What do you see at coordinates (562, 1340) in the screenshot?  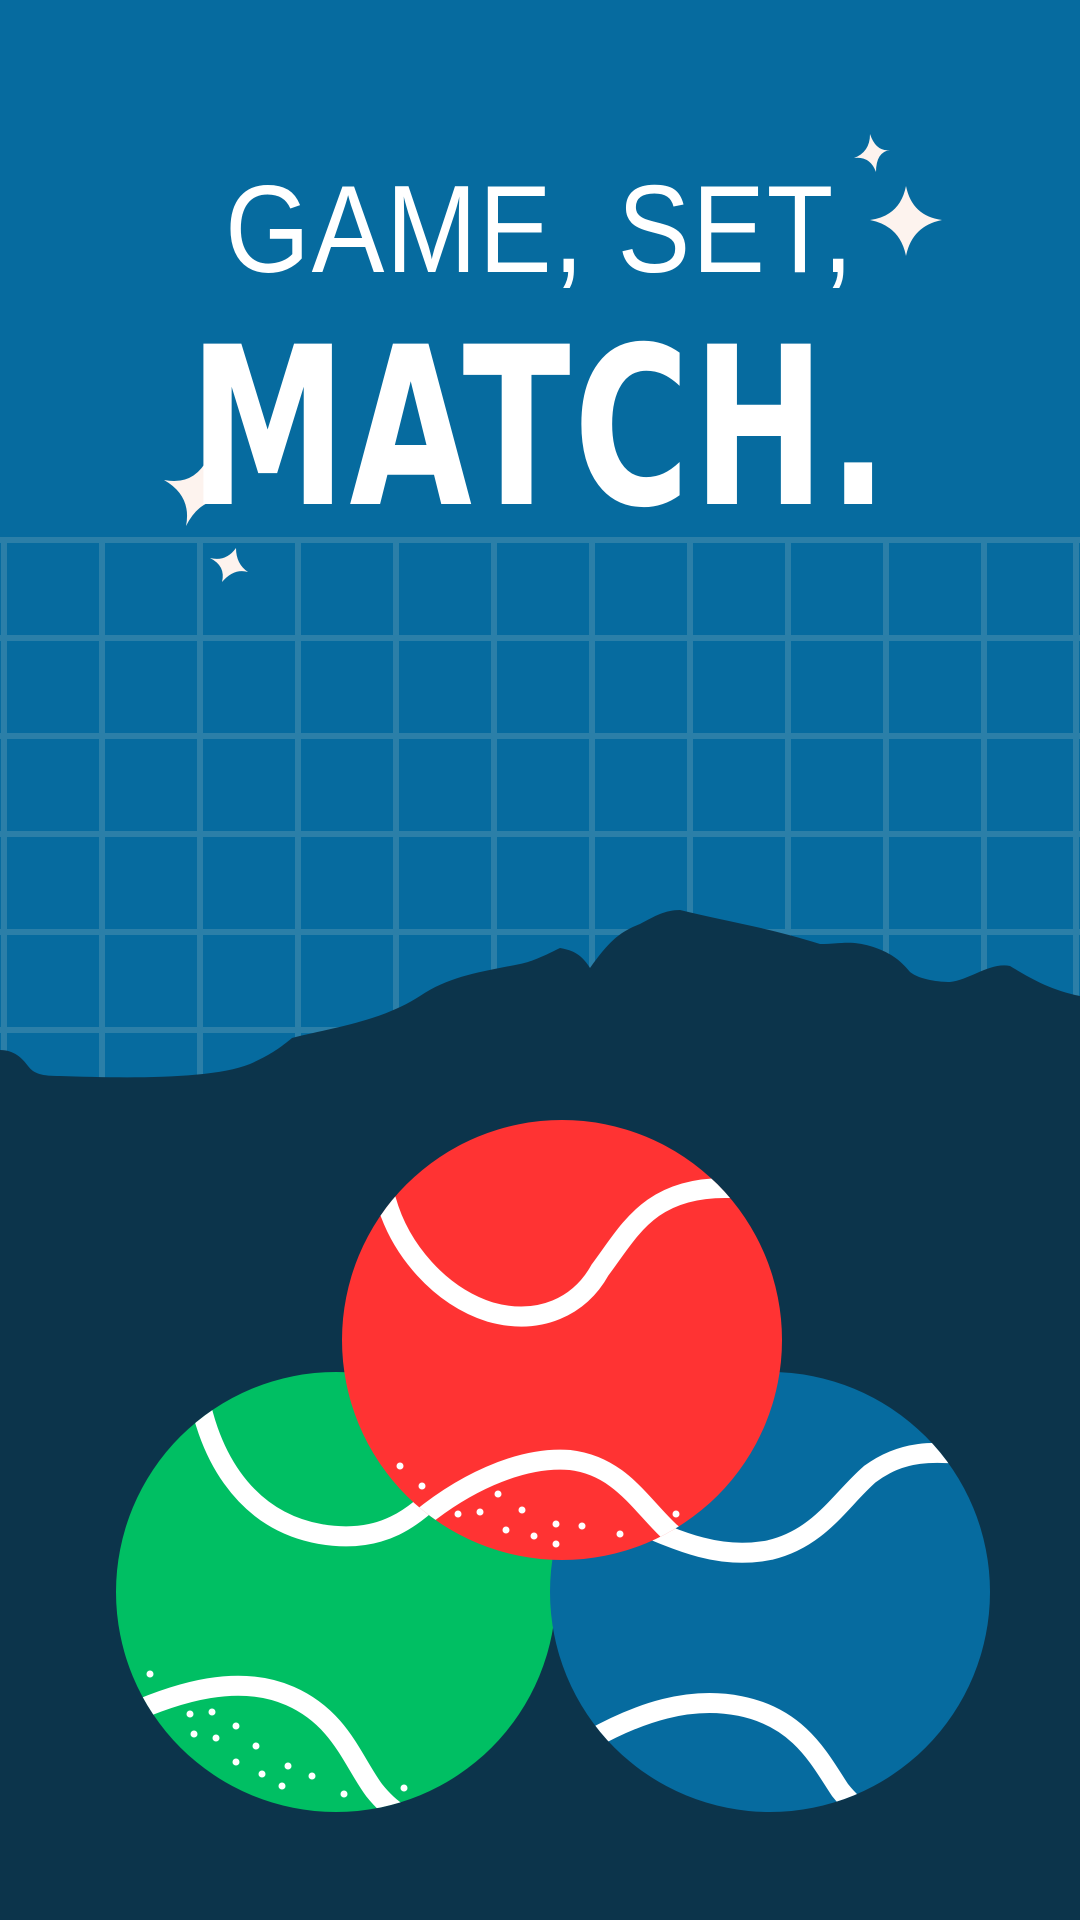 I see `tennis-ball-red` at bounding box center [562, 1340].